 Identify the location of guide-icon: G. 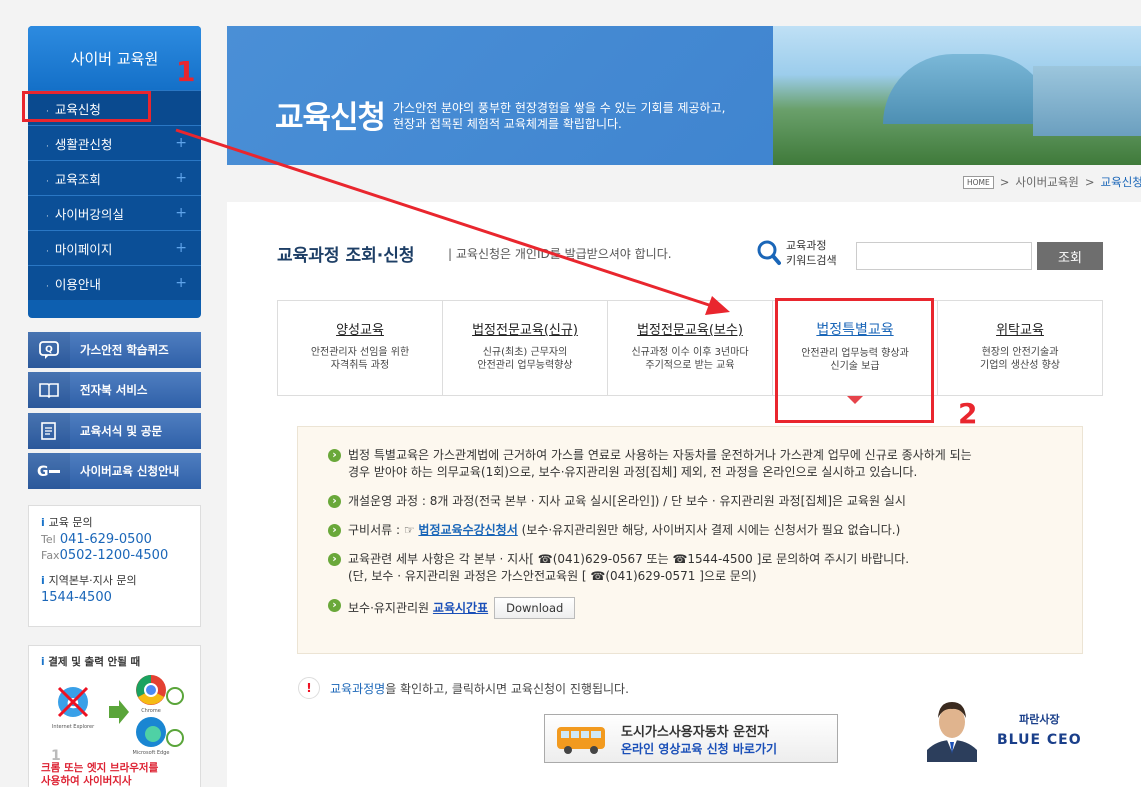
(49, 471).